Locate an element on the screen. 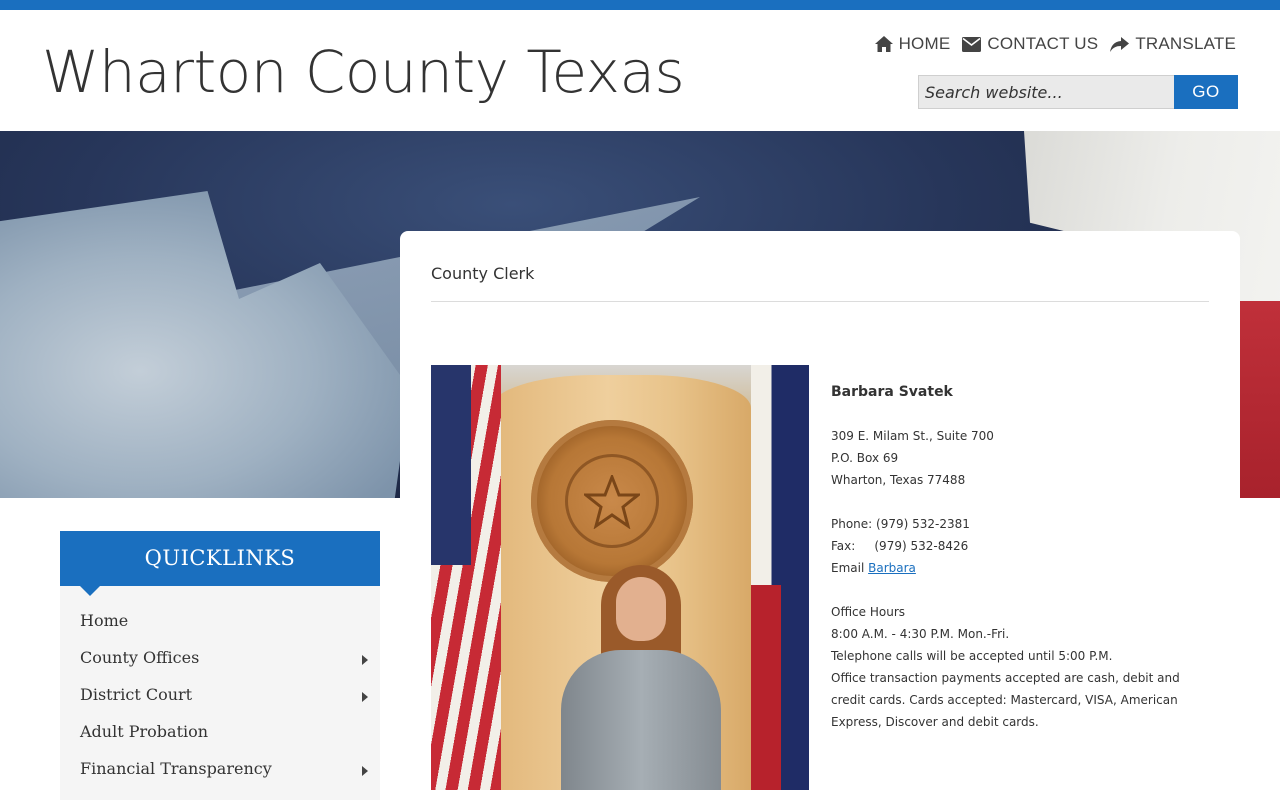 The height and width of the screenshot is (800, 1280). quicklink-home: Home is located at coordinates (220, 622).